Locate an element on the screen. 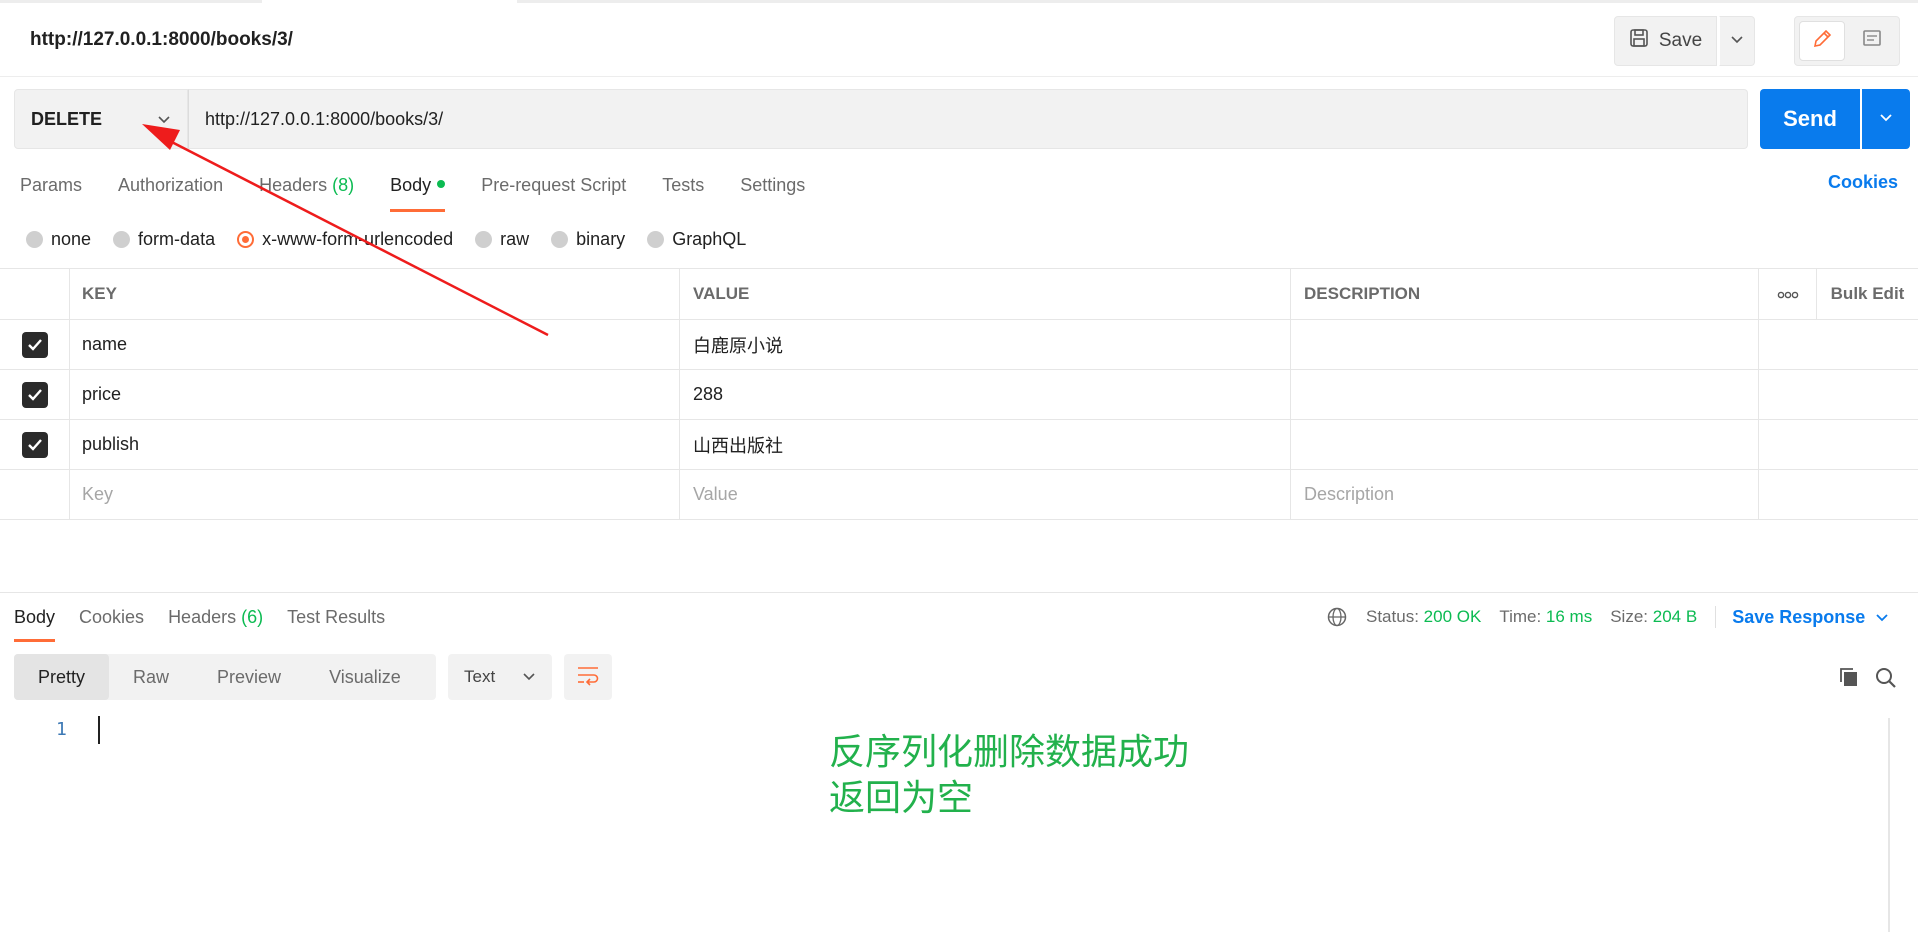 The width and height of the screenshot is (1918, 932). format-select: Text is located at coordinates (500, 677).